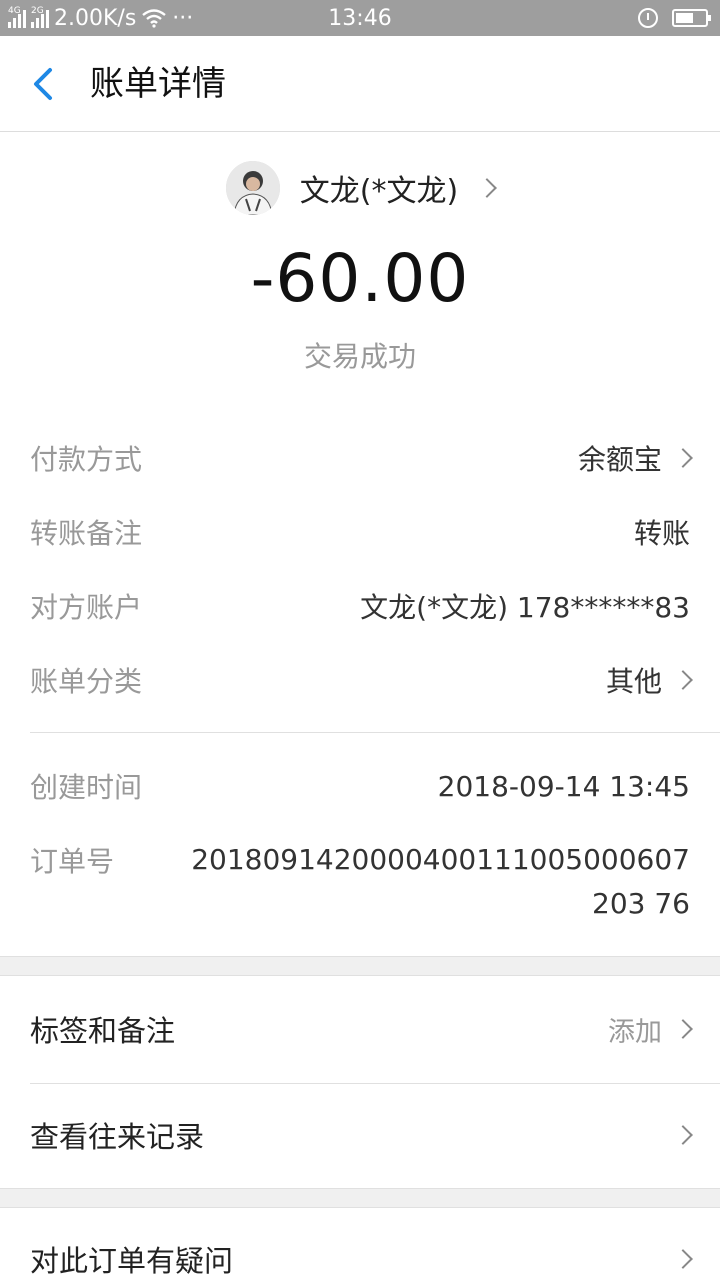 The image size is (720, 1280). I want to click on history-right, so click(683, 1135).